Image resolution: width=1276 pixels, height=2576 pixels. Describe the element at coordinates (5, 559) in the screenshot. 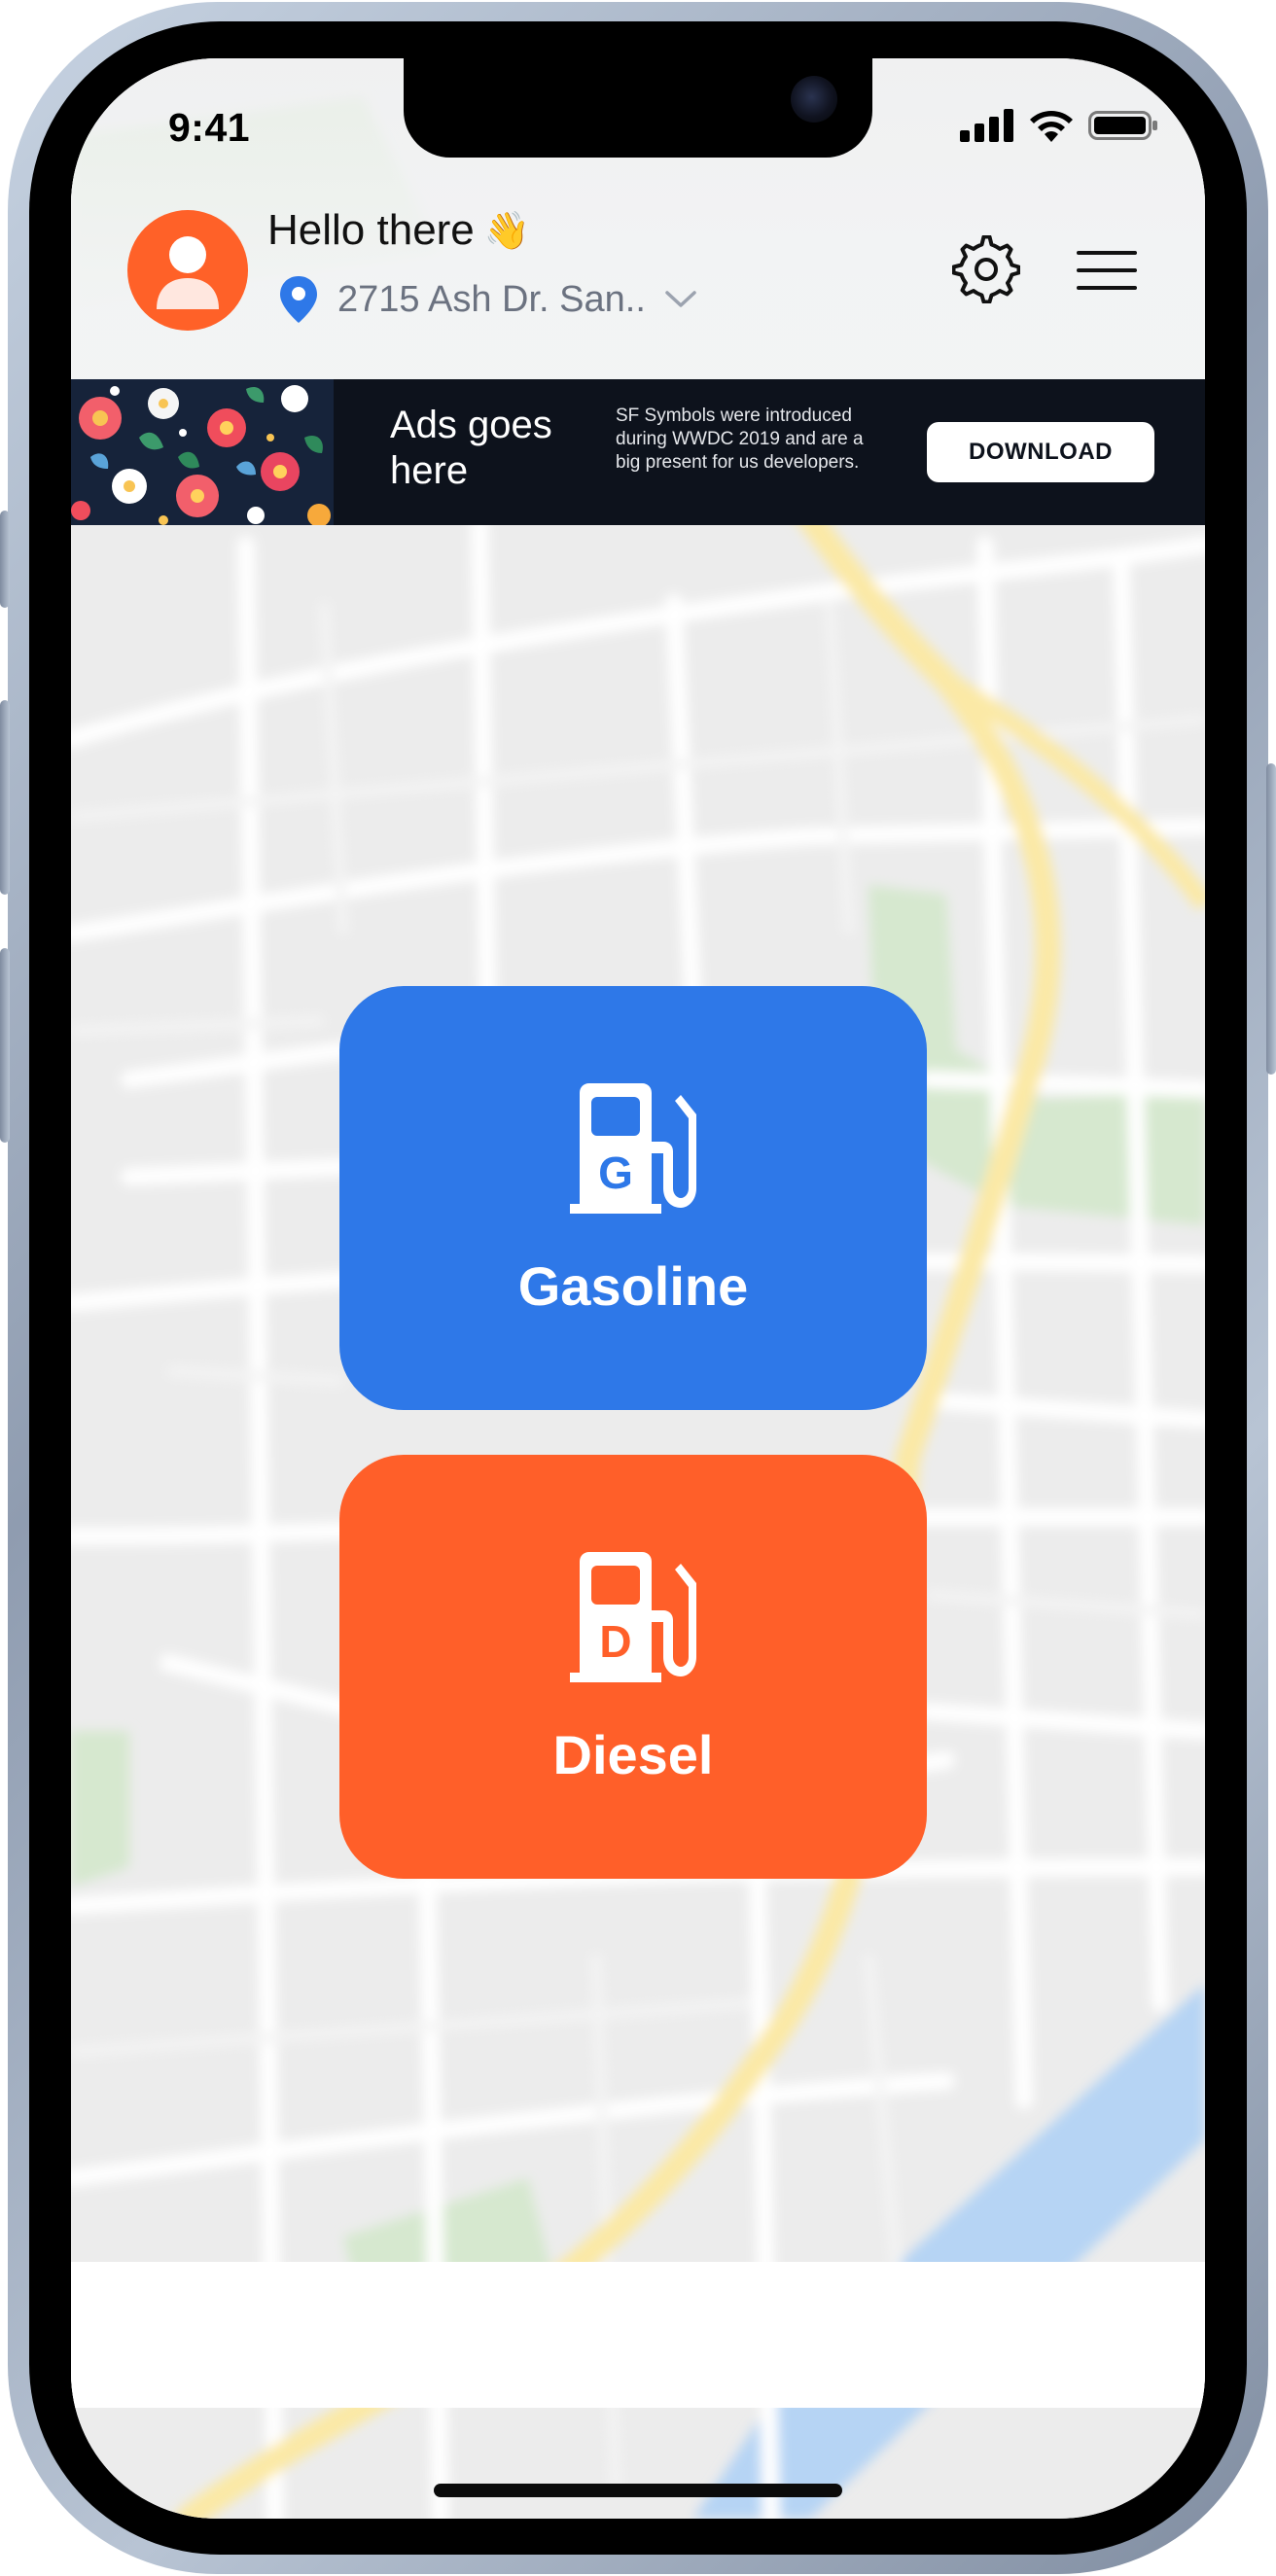

I see `silent-switch` at that location.